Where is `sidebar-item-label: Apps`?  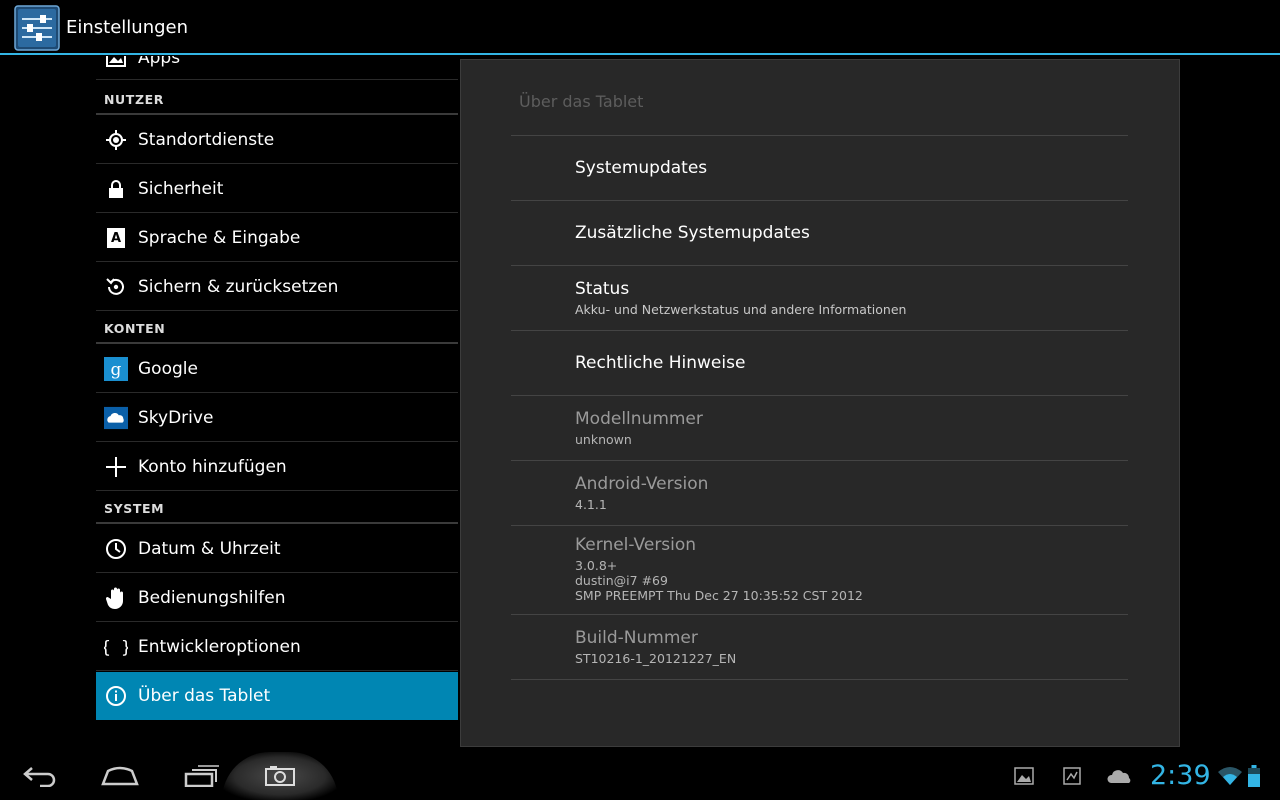 sidebar-item-label: Apps is located at coordinates (159, 62).